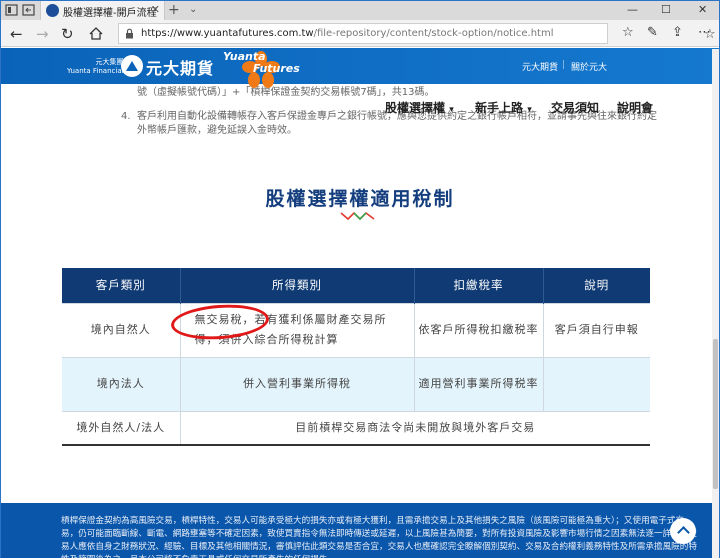 The image size is (720, 558). Describe the element at coordinates (360, 10) in the screenshot. I see `title-bar: 股權選擇權-開戶流程 ✕ + ⌄ — ☐ ✕` at that location.